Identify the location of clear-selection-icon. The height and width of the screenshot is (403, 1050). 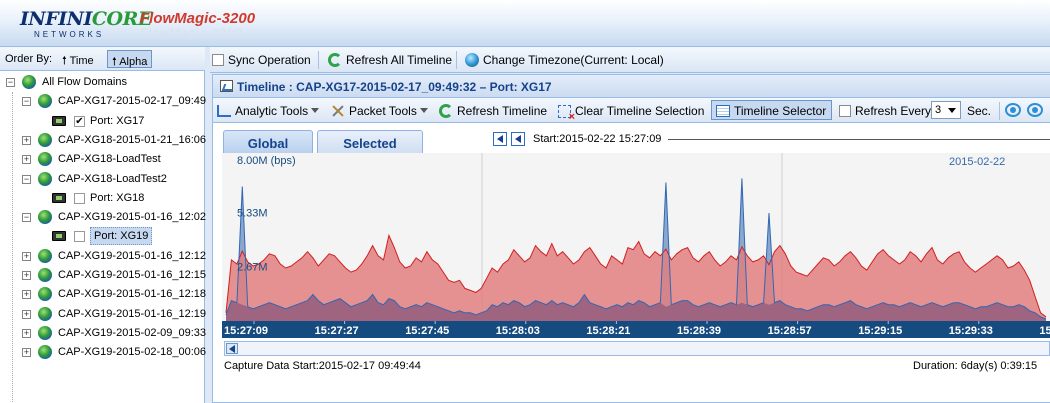
(566, 114).